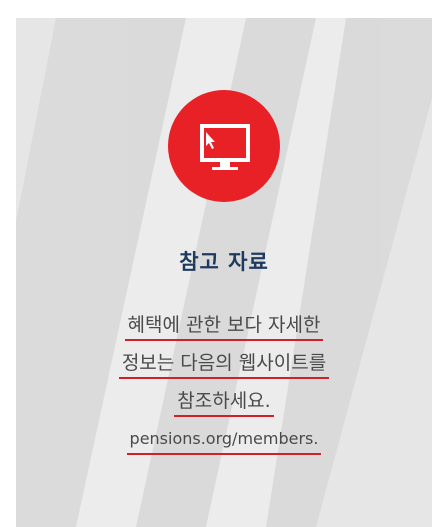  I want to click on description-line-3: 참조하세요., so click(224, 402).